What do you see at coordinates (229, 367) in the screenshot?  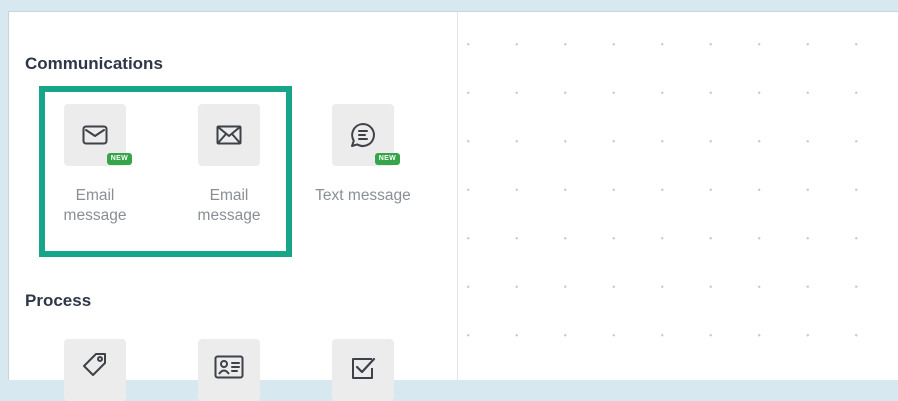 I see `contact-card-icon` at bounding box center [229, 367].